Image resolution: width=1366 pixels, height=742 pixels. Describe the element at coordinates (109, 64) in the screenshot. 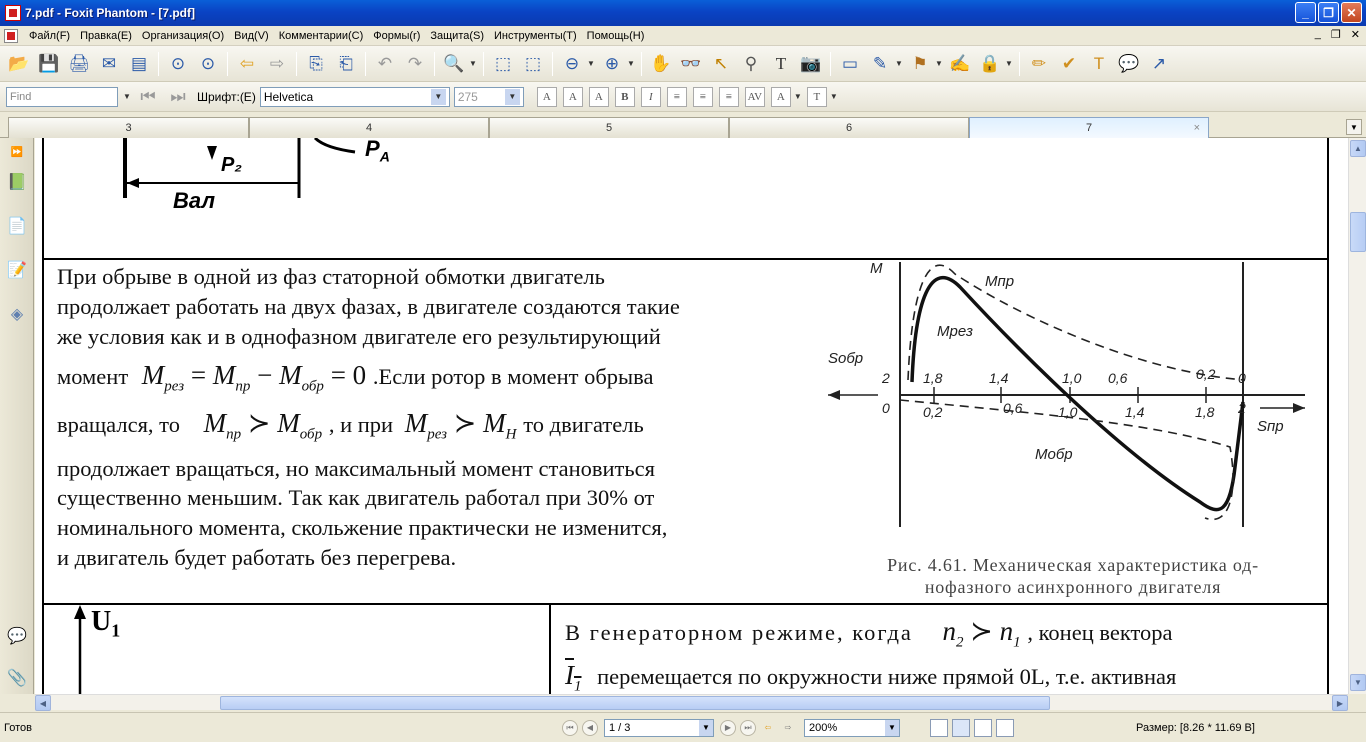

I see `email-icon: ✉` at that location.